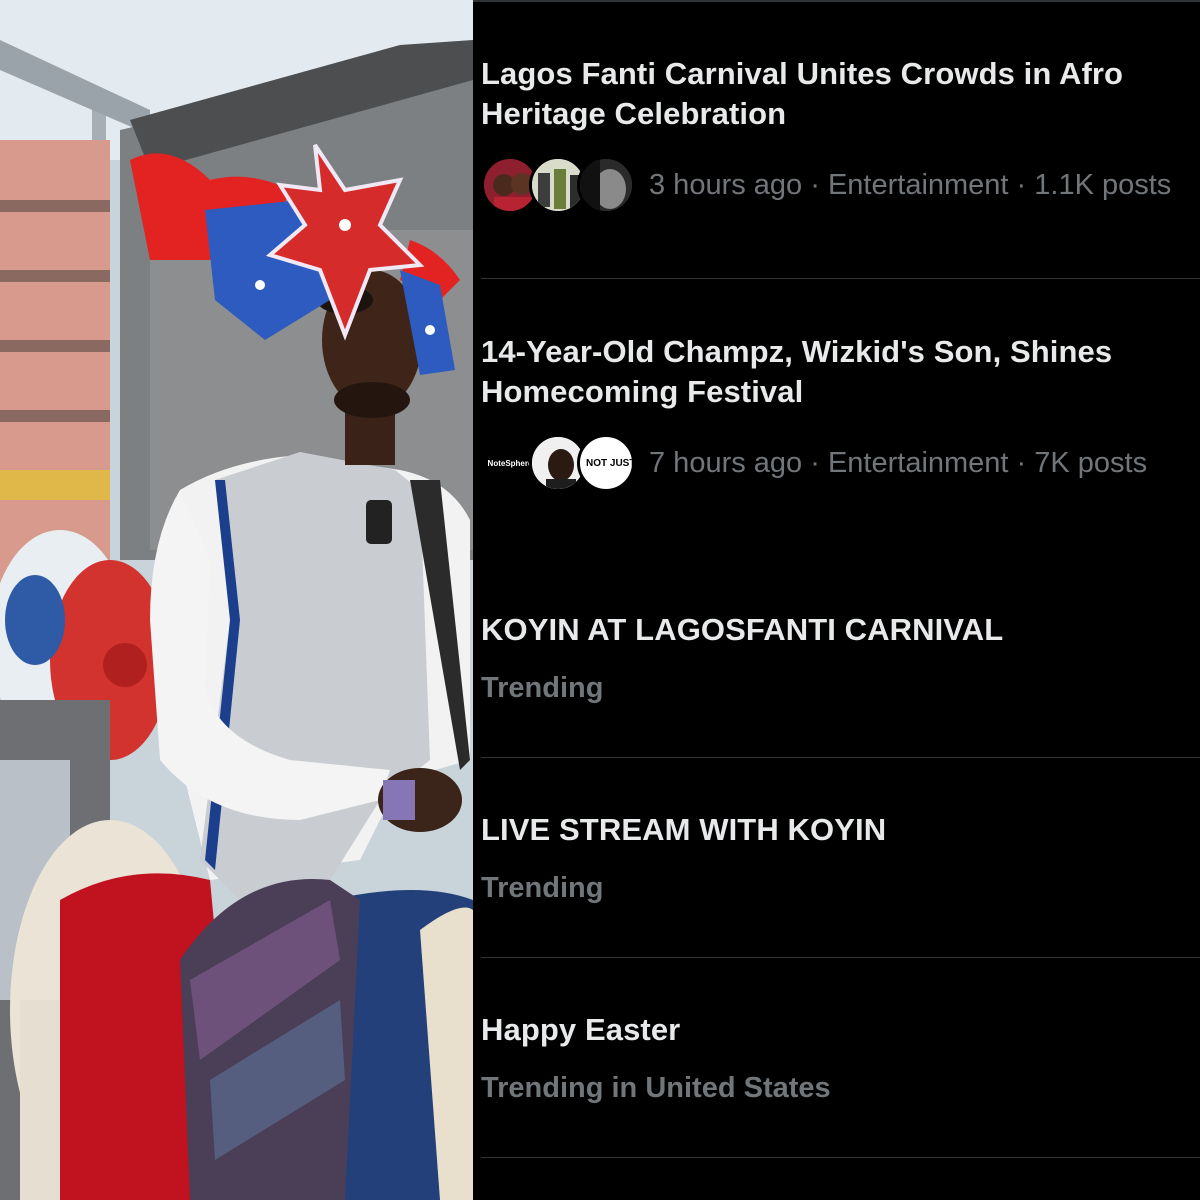 This screenshot has width=1200, height=1200. I want to click on avatar-notjustok: NOT JUST OK, so click(606, 463).